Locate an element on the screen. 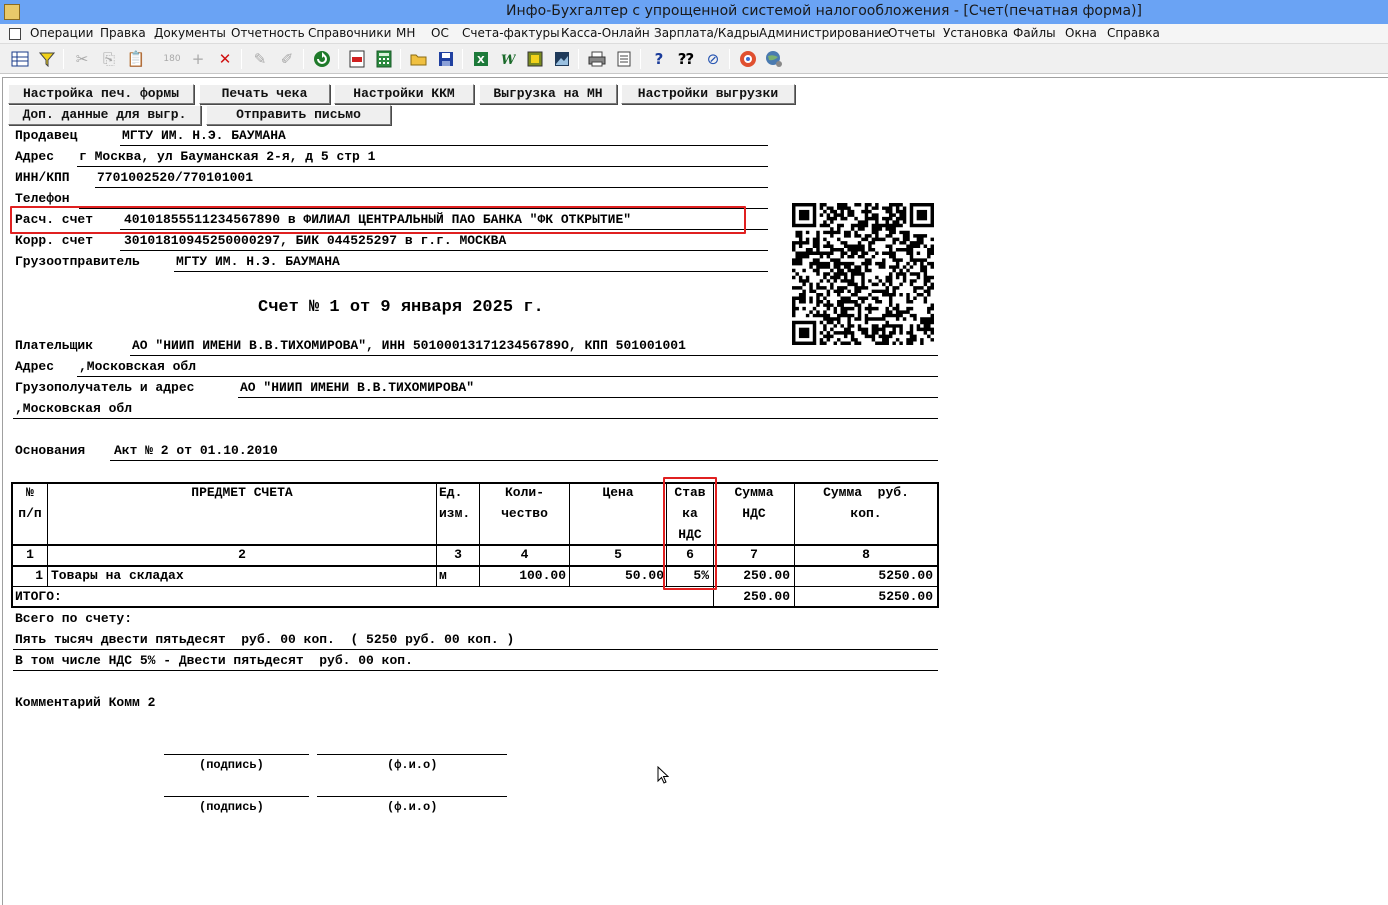  qr-code is located at coordinates (863, 274).